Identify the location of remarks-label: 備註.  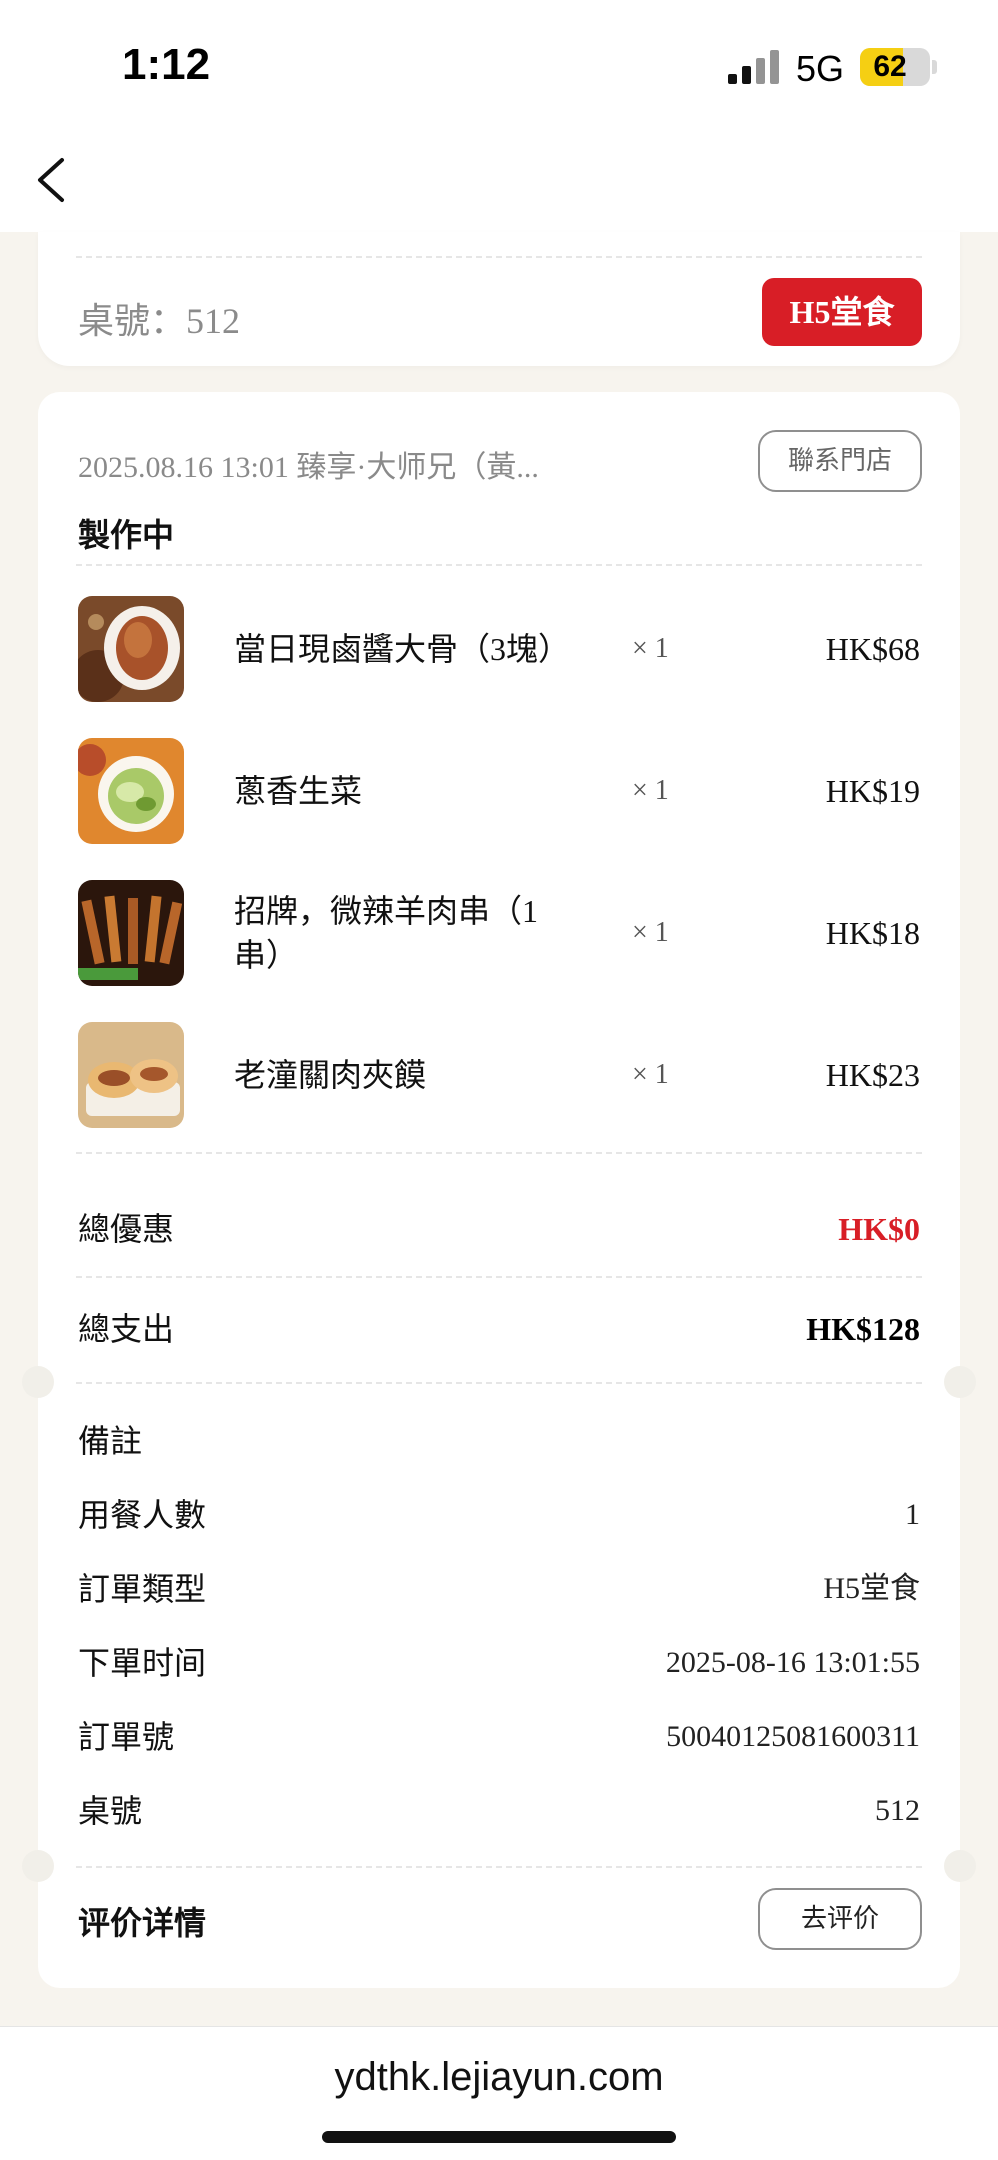
(110, 1441).